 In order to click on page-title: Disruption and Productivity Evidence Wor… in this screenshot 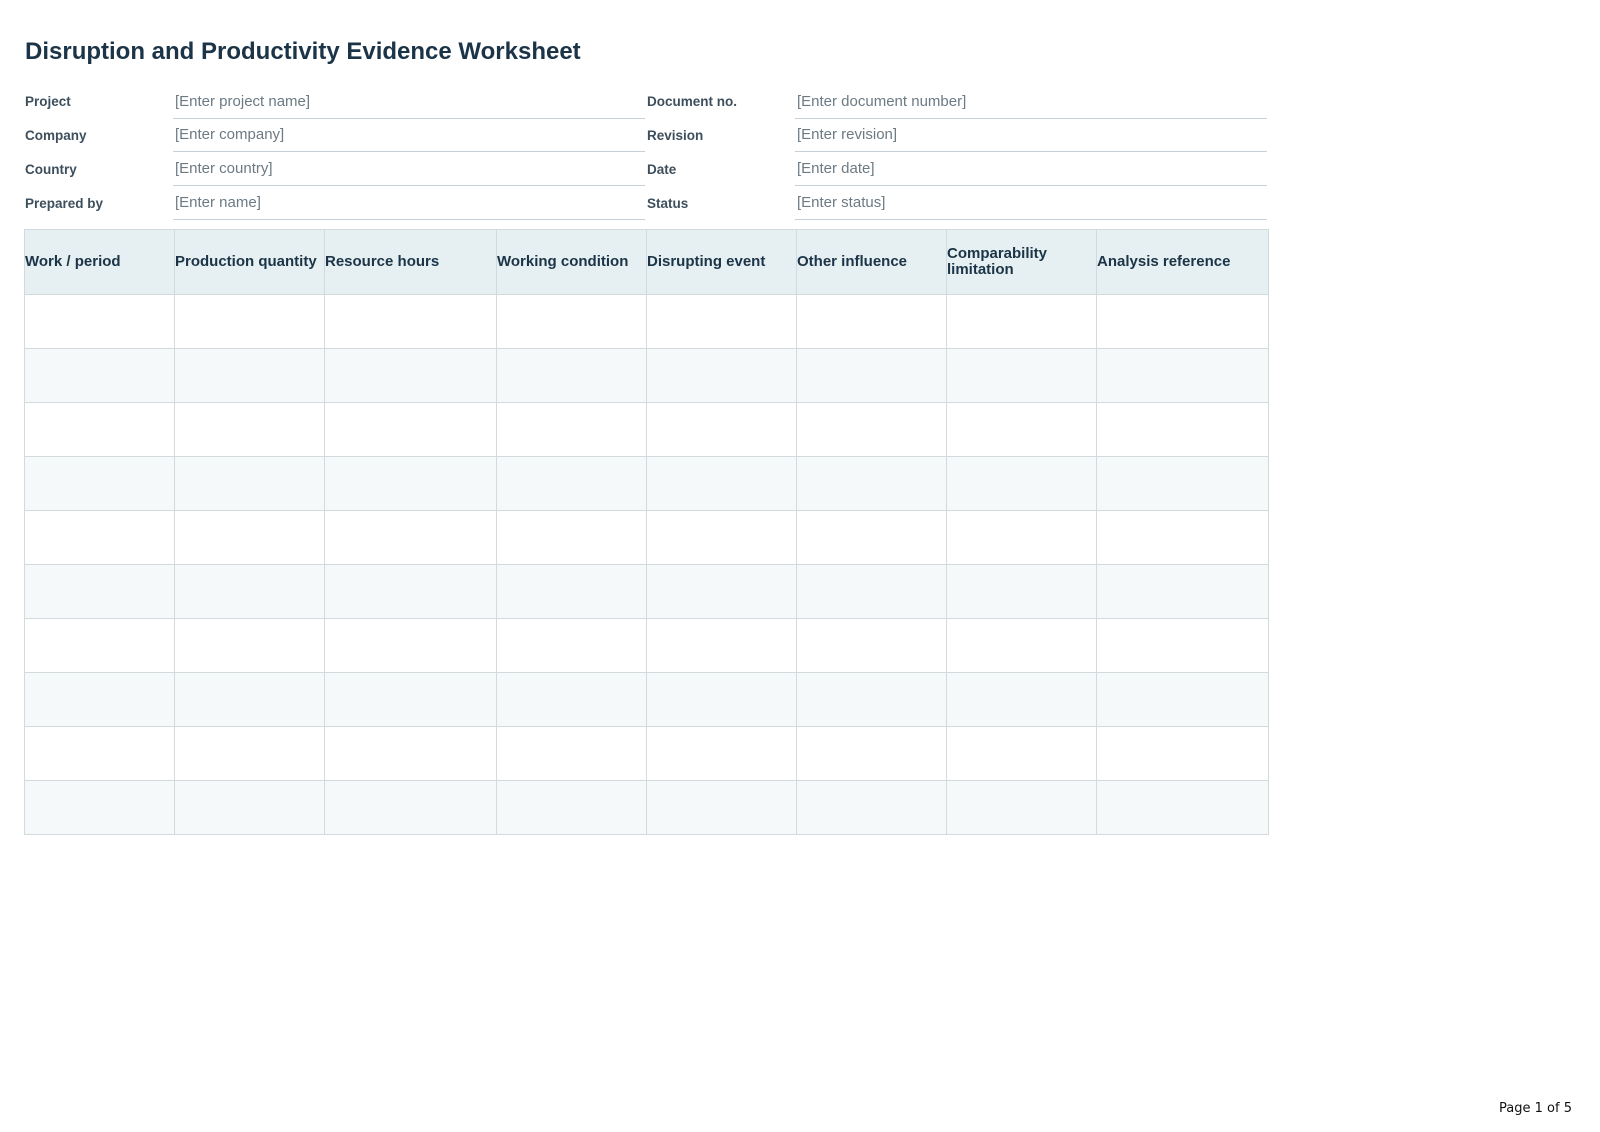, I will do `click(303, 51)`.